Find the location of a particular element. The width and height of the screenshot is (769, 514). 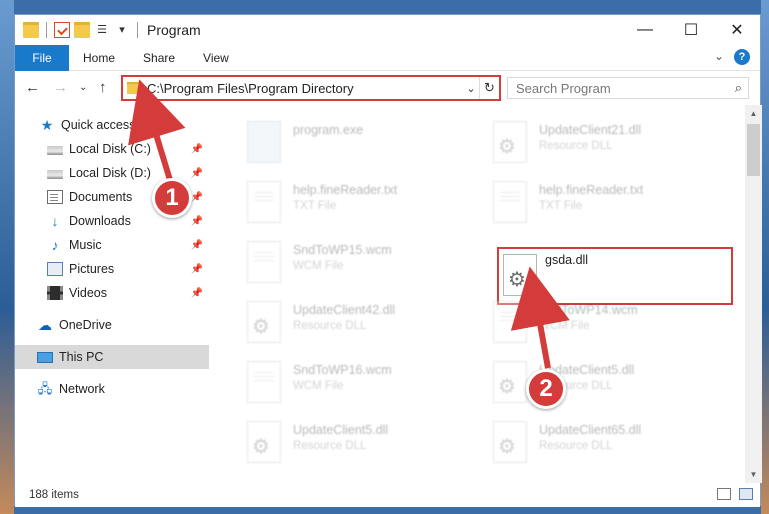

step-1-callout: 1 is located at coordinates (172, 198).